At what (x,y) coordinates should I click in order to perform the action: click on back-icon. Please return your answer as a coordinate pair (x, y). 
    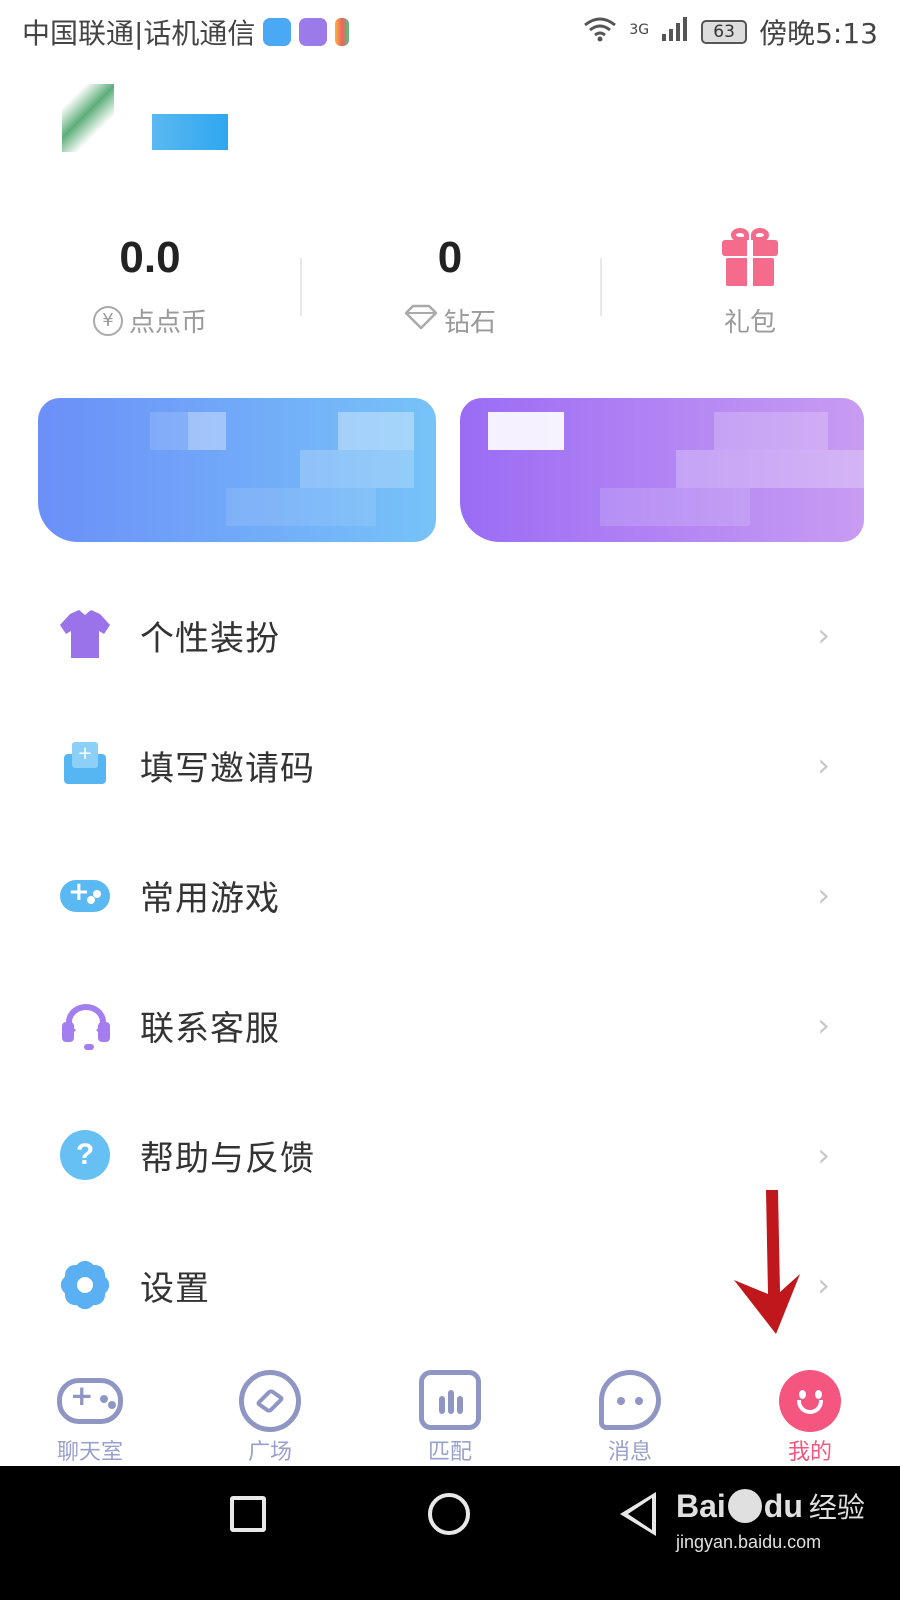
    Looking at the image, I should click on (640, 1514).